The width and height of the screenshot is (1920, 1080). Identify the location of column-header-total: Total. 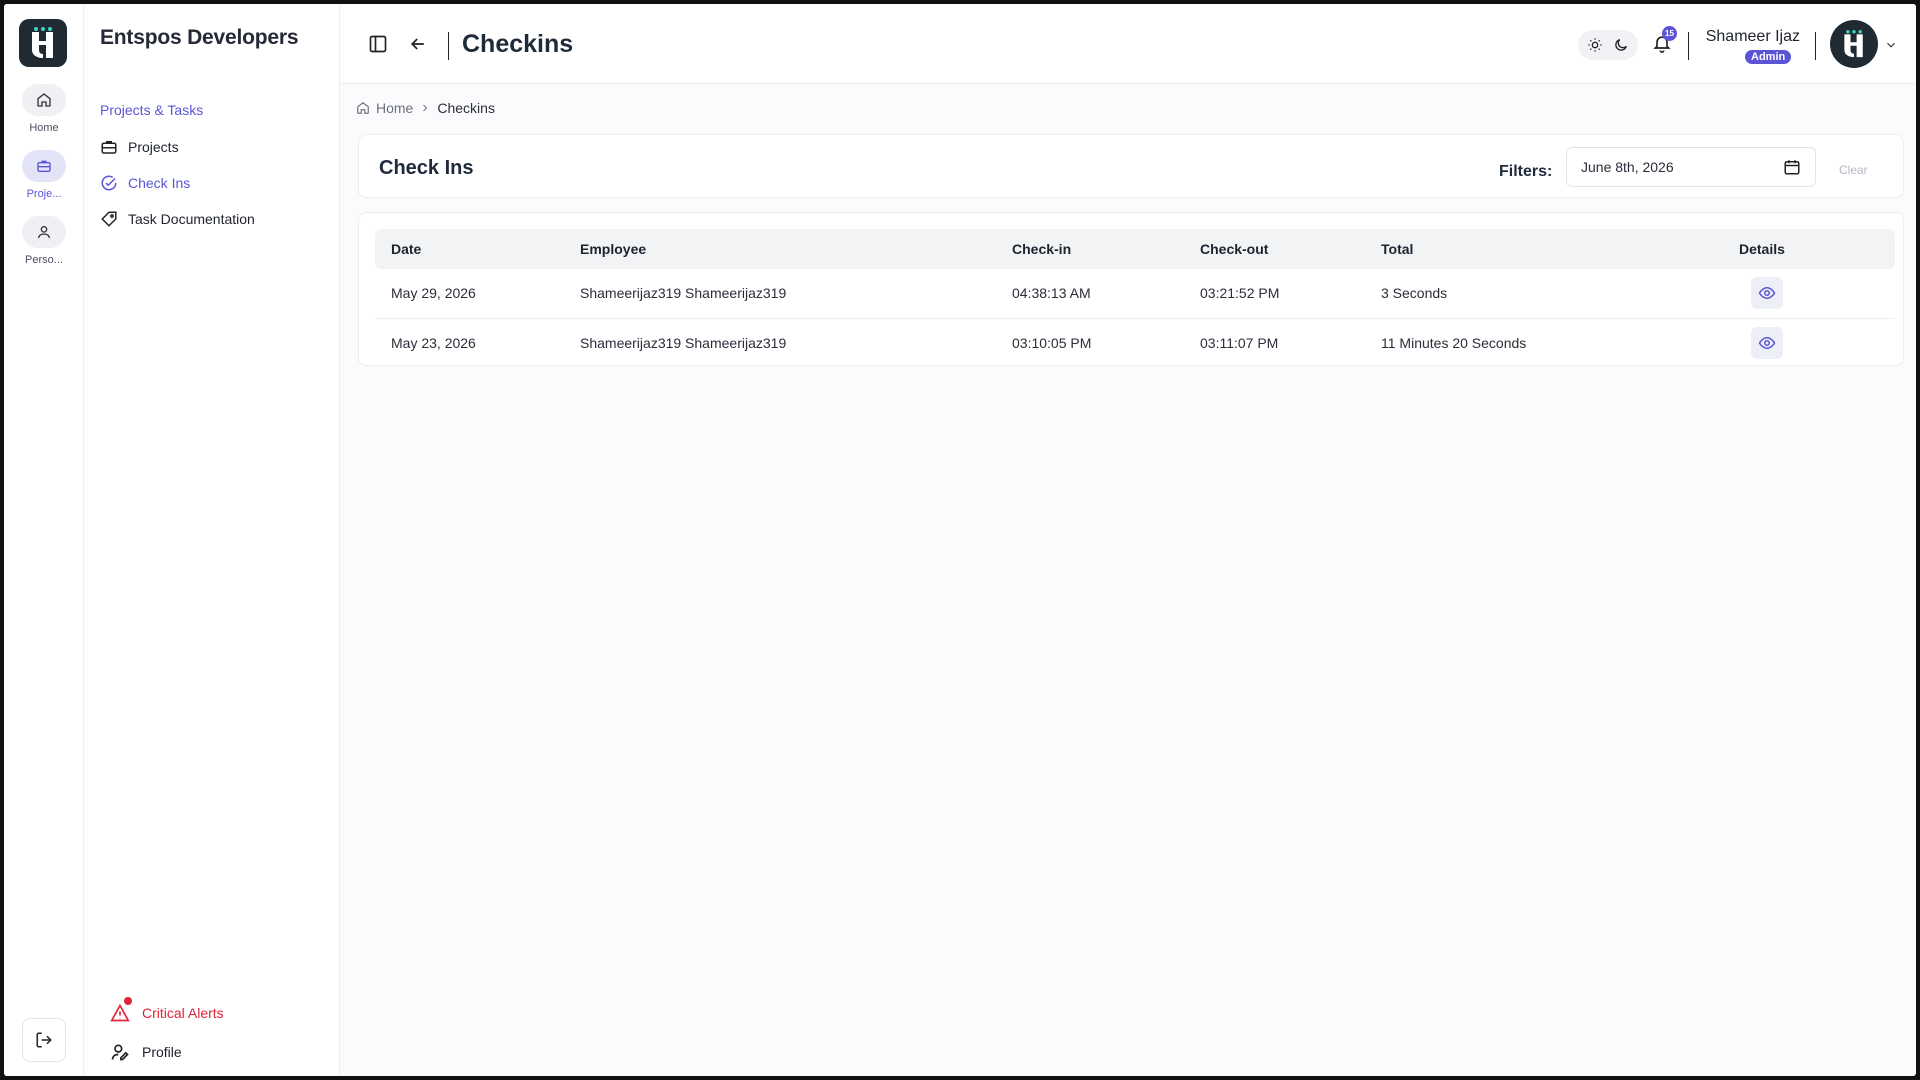
(1397, 249).